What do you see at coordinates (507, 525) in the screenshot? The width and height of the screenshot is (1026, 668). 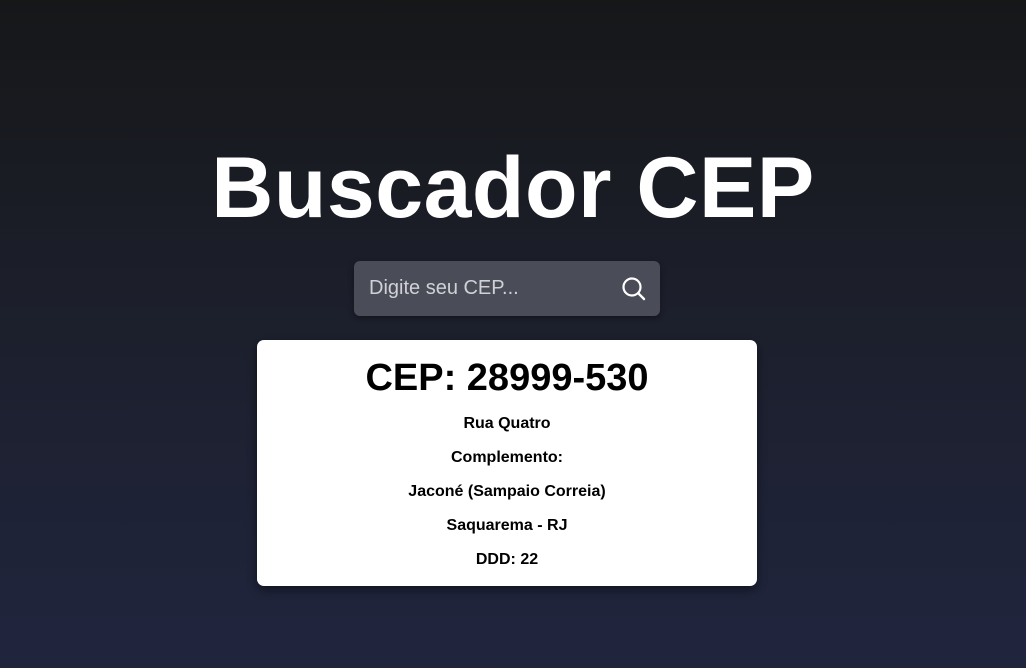 I see `city-state-text: Saquarema - RJ` at bounding box center [507, 525].